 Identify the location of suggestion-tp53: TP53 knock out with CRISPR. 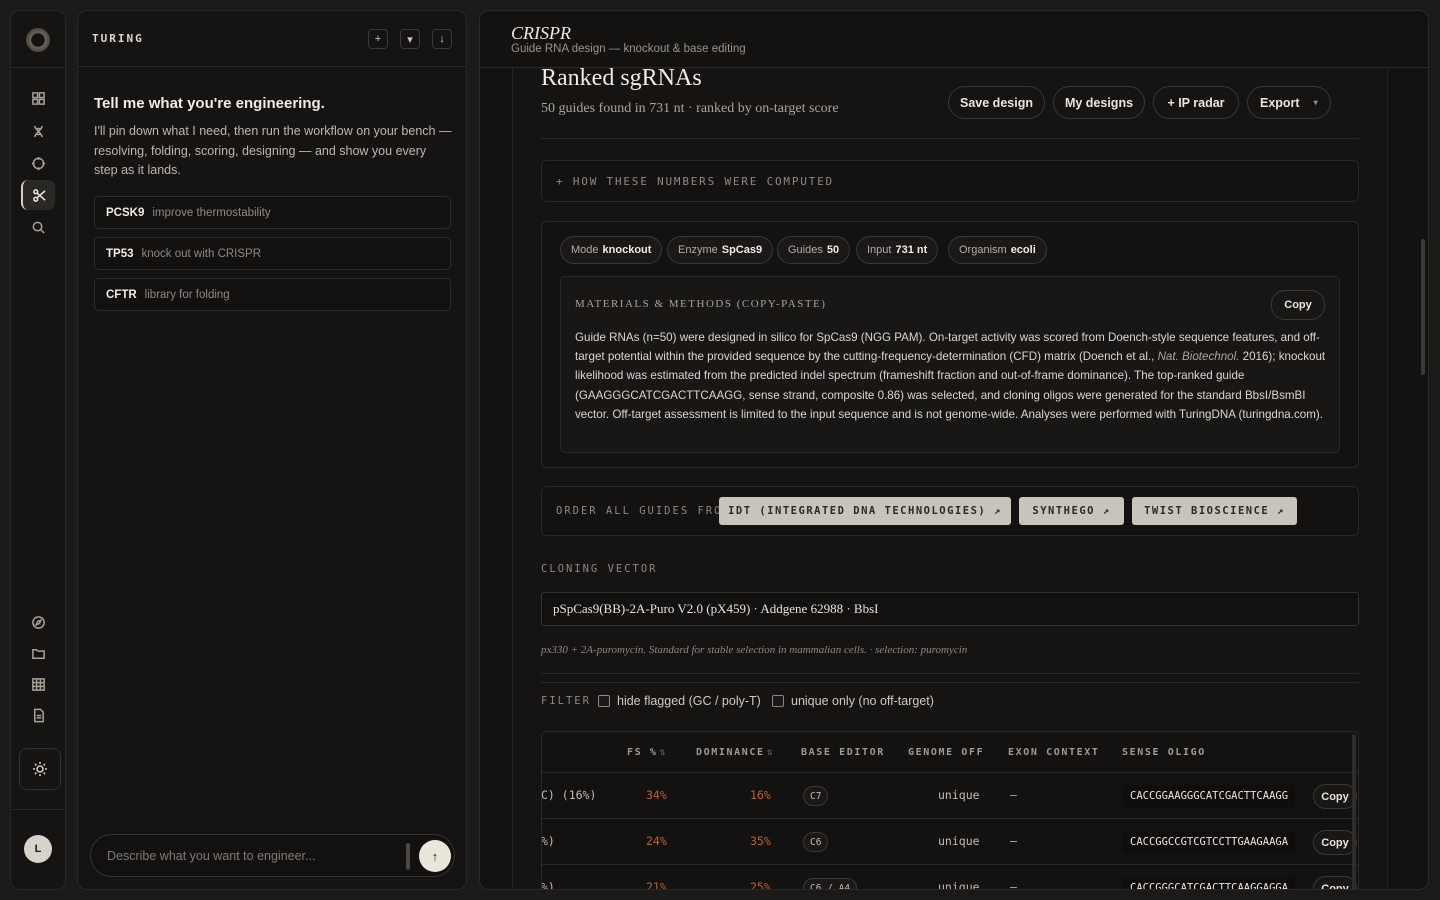
(272, 253).